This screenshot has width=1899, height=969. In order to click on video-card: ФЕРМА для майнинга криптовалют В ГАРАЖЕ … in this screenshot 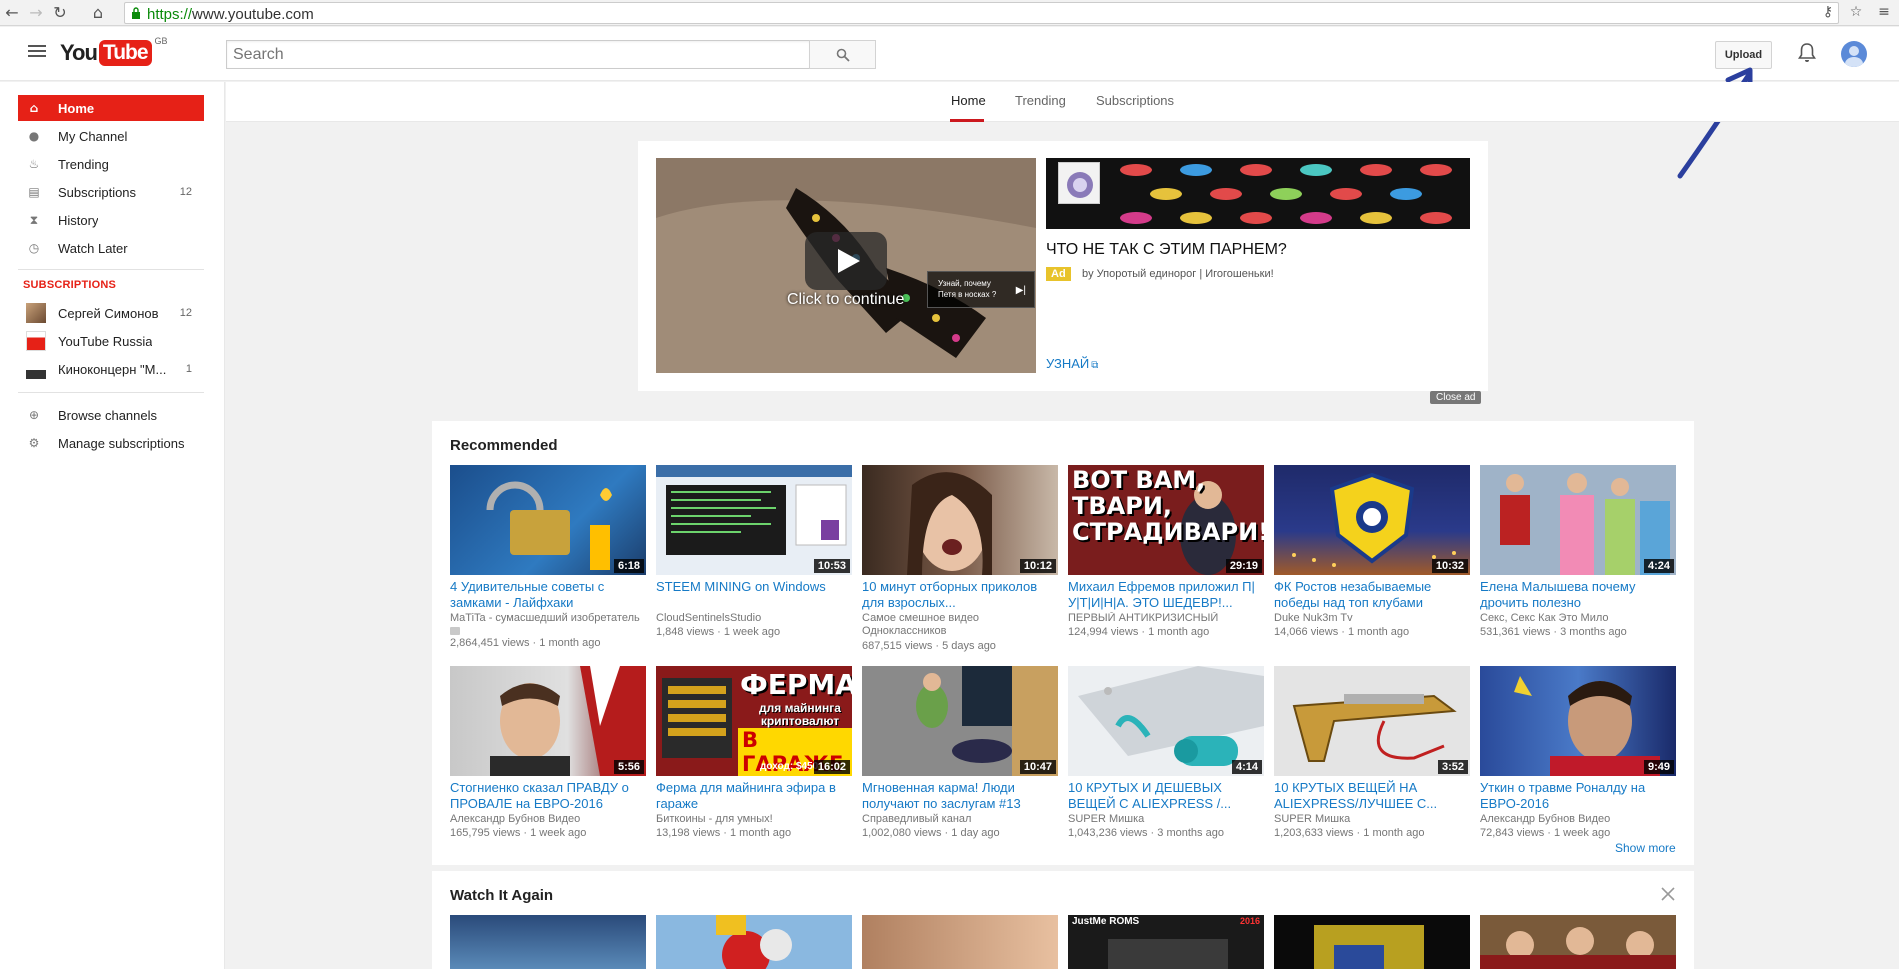, I will do `click(754, 752)`.